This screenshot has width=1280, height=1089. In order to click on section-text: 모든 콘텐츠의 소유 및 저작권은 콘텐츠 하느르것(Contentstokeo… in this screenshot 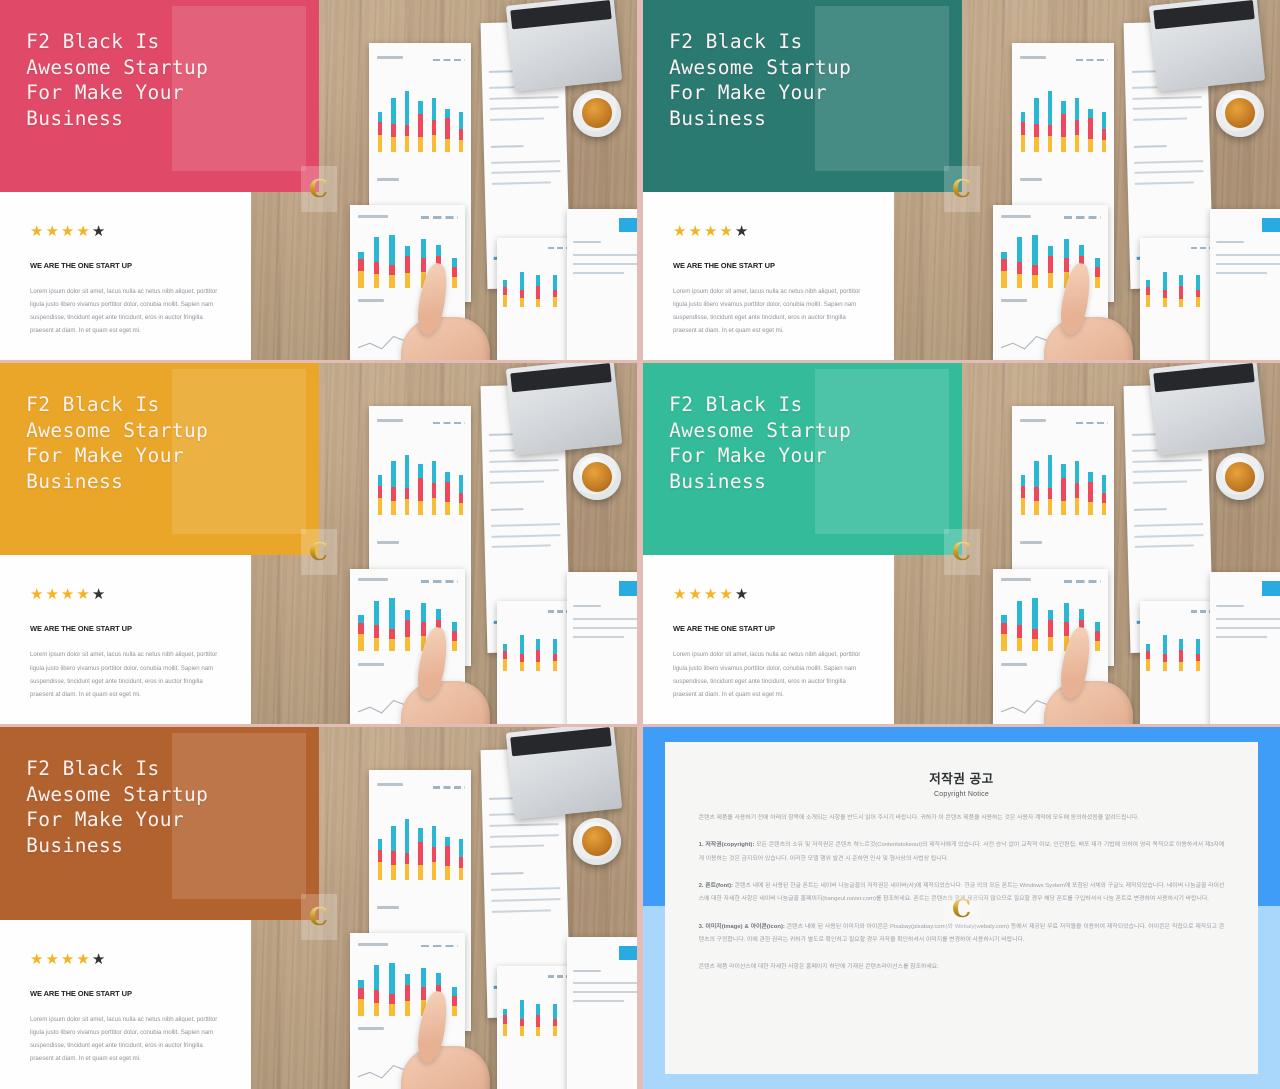, I will do `click(961, 852)`.